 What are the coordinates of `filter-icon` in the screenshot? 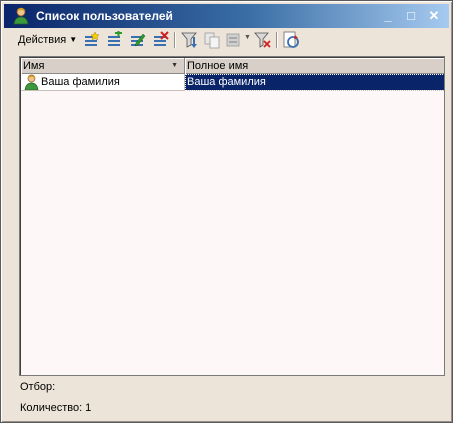 It's located at (234, 40).